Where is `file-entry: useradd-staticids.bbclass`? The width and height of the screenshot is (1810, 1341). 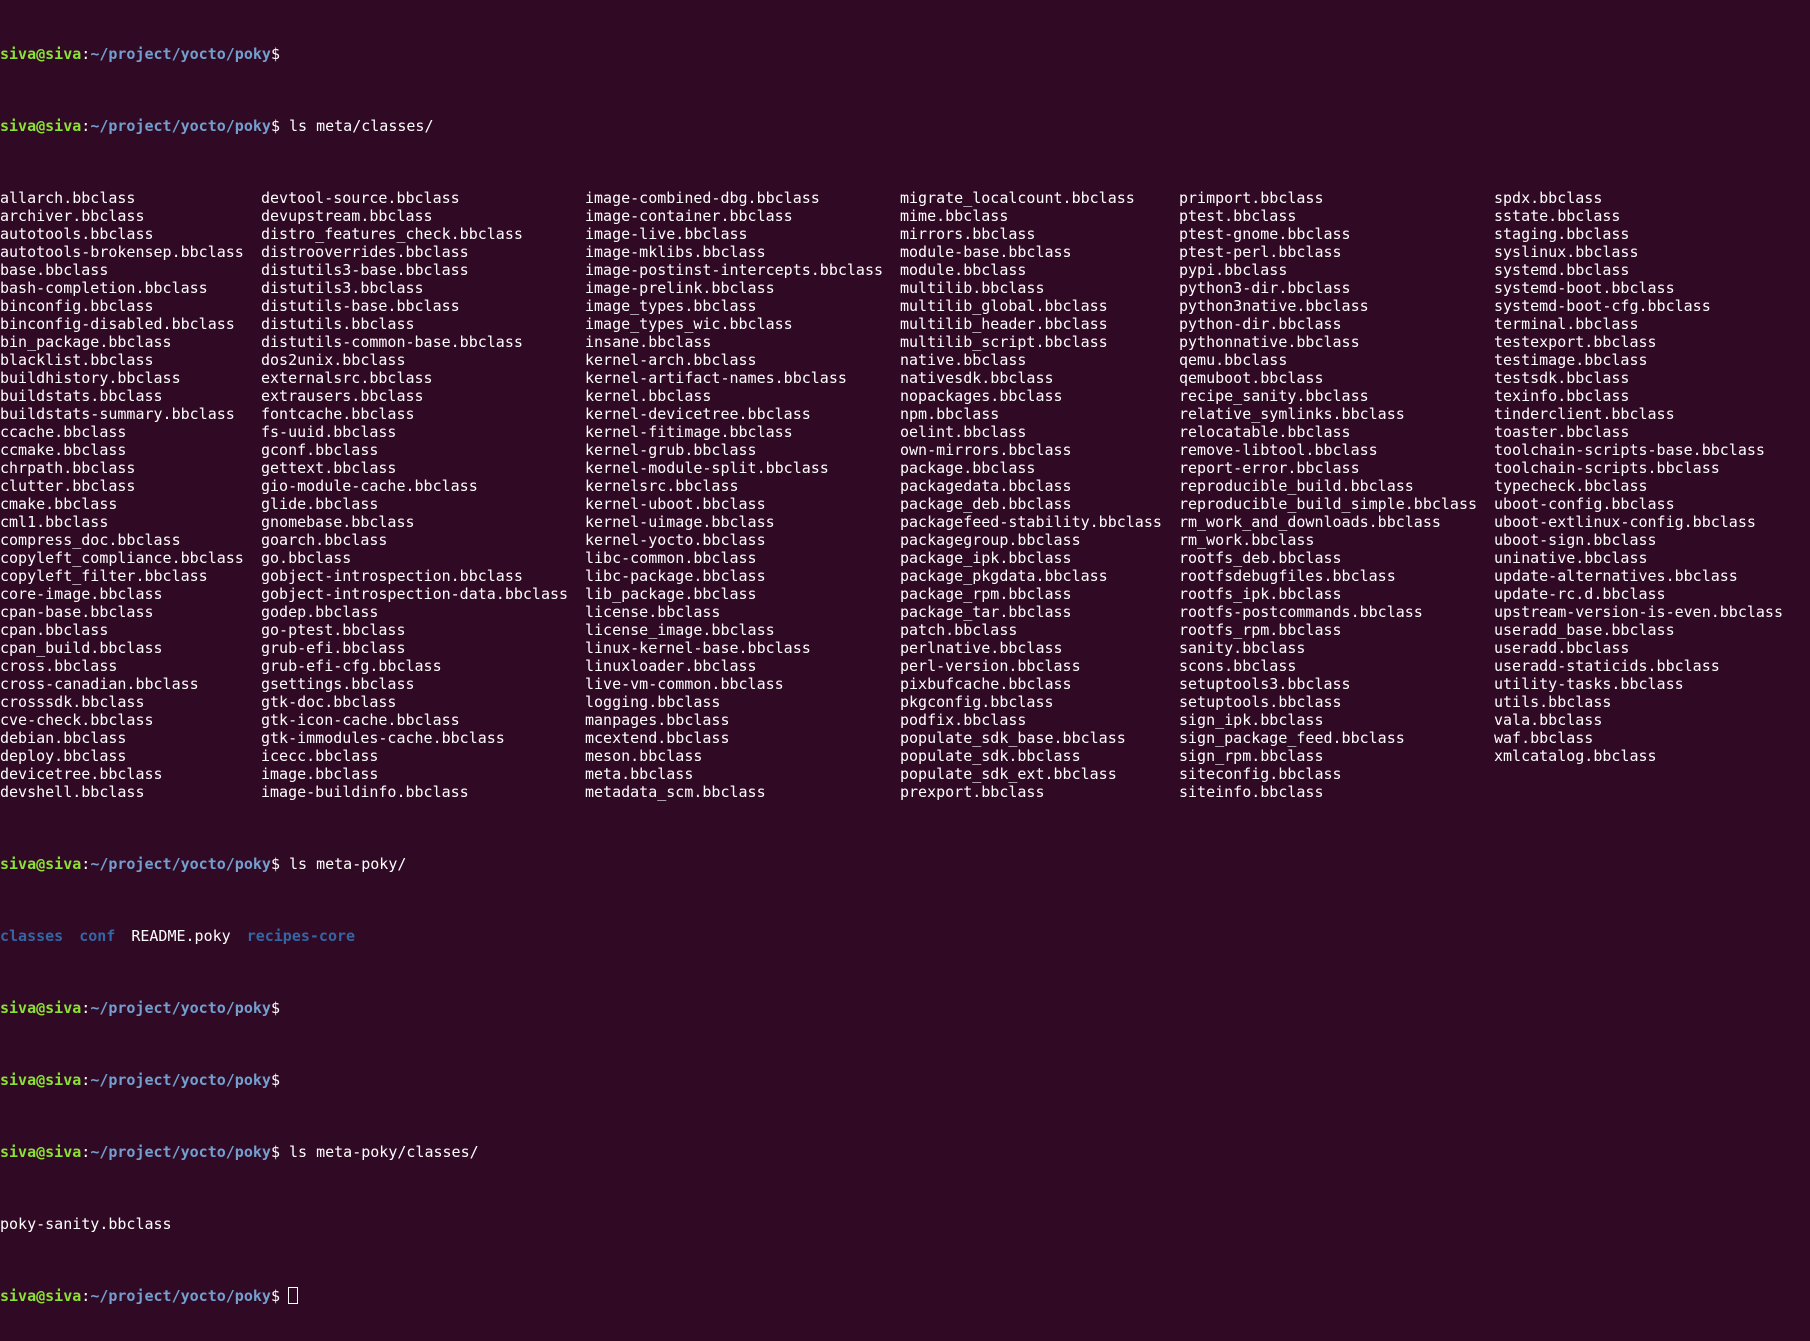 file-entry: useradd-staticids.bbclass is located at coordinates (1607, 666).